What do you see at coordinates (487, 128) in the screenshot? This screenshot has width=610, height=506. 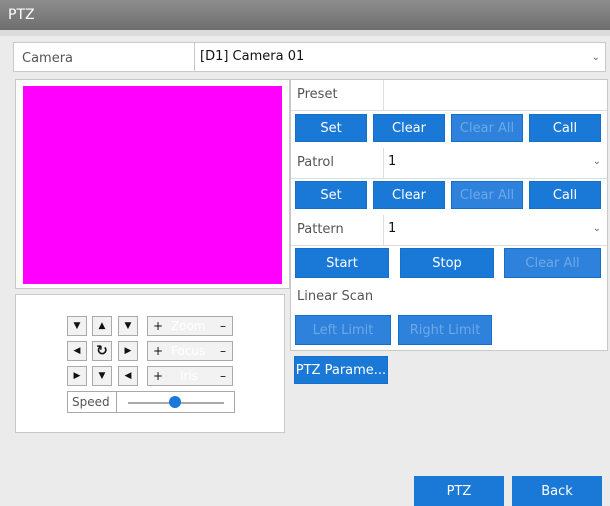 I see `preset-clear-all-button: Clear All` at bounding box center [487, 128].